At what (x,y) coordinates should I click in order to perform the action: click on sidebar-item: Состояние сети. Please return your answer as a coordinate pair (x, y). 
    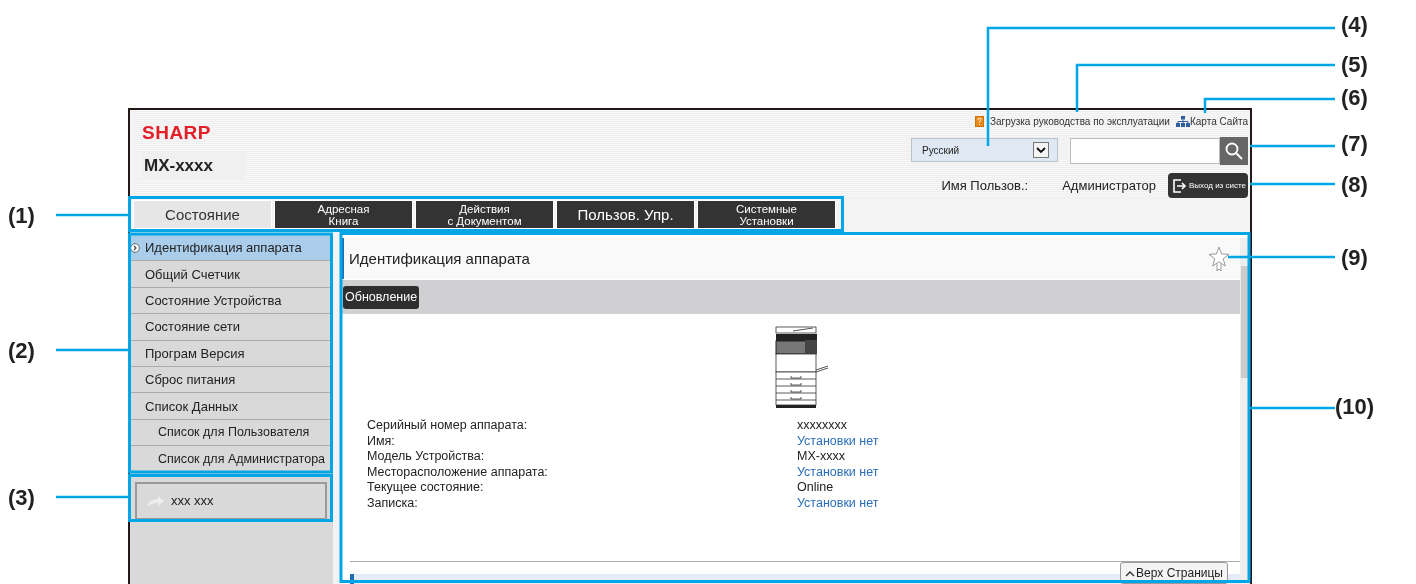
    Looking at the image, I should click on (231, 327).